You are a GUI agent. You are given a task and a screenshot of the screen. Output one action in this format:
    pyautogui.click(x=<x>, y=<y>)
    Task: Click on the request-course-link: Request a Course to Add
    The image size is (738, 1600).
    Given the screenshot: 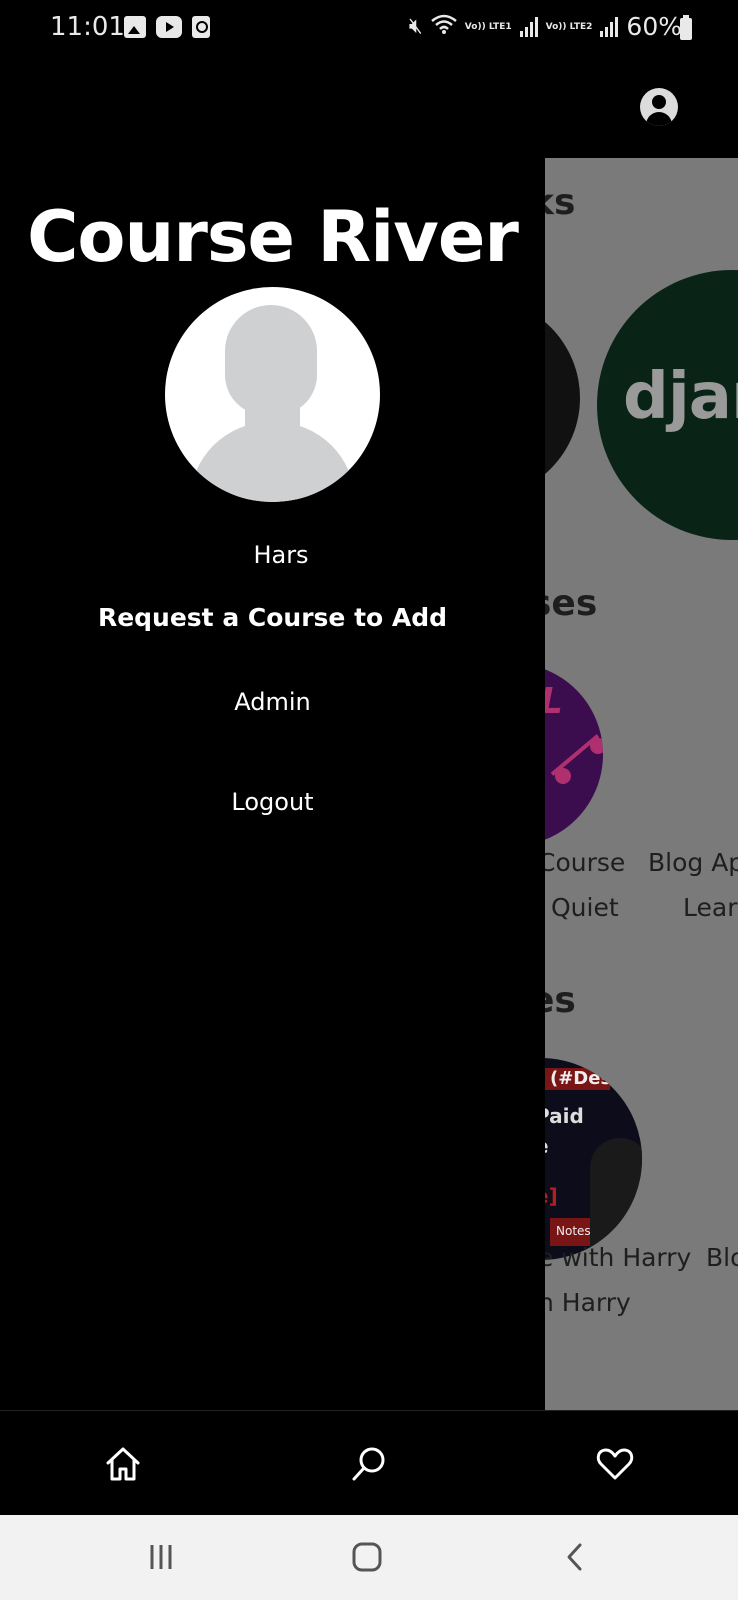 What is the action you would take?
    pyautogui.click(x=272, y=617)
    